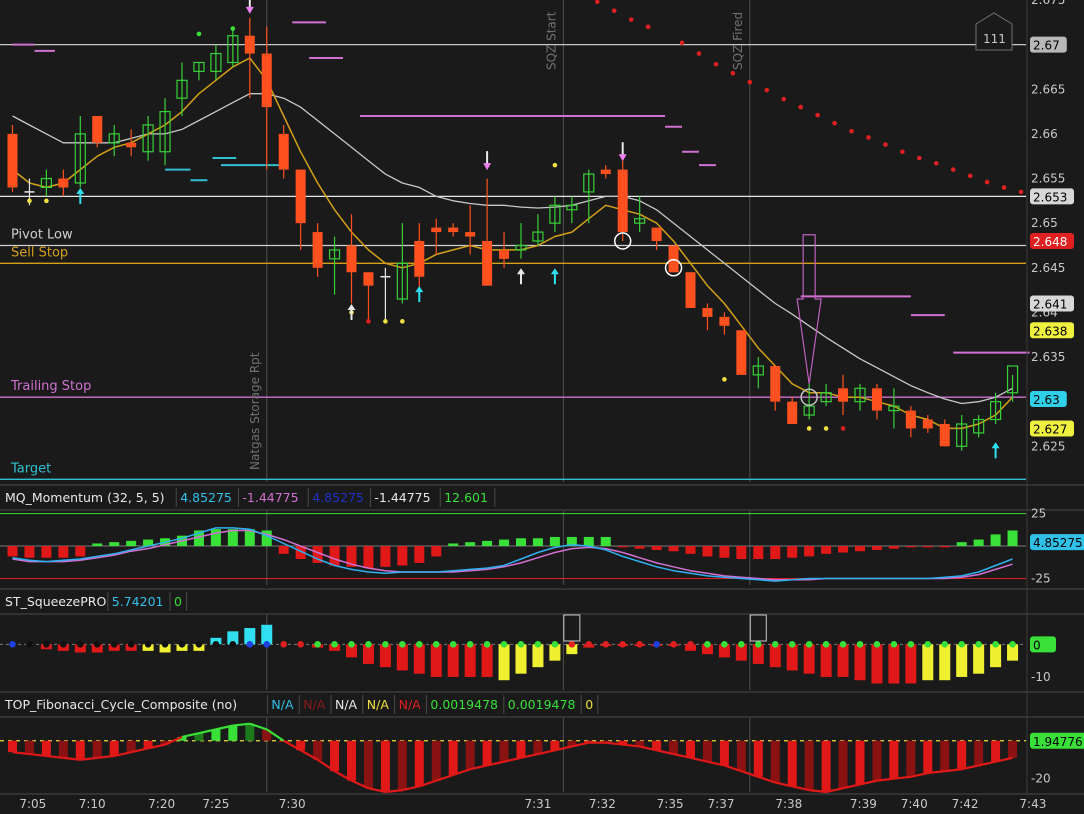  Describe the element at coordinates (551, 40) in the screenshot. I see `vertical-annotation-label: SQZ Start` at that location.